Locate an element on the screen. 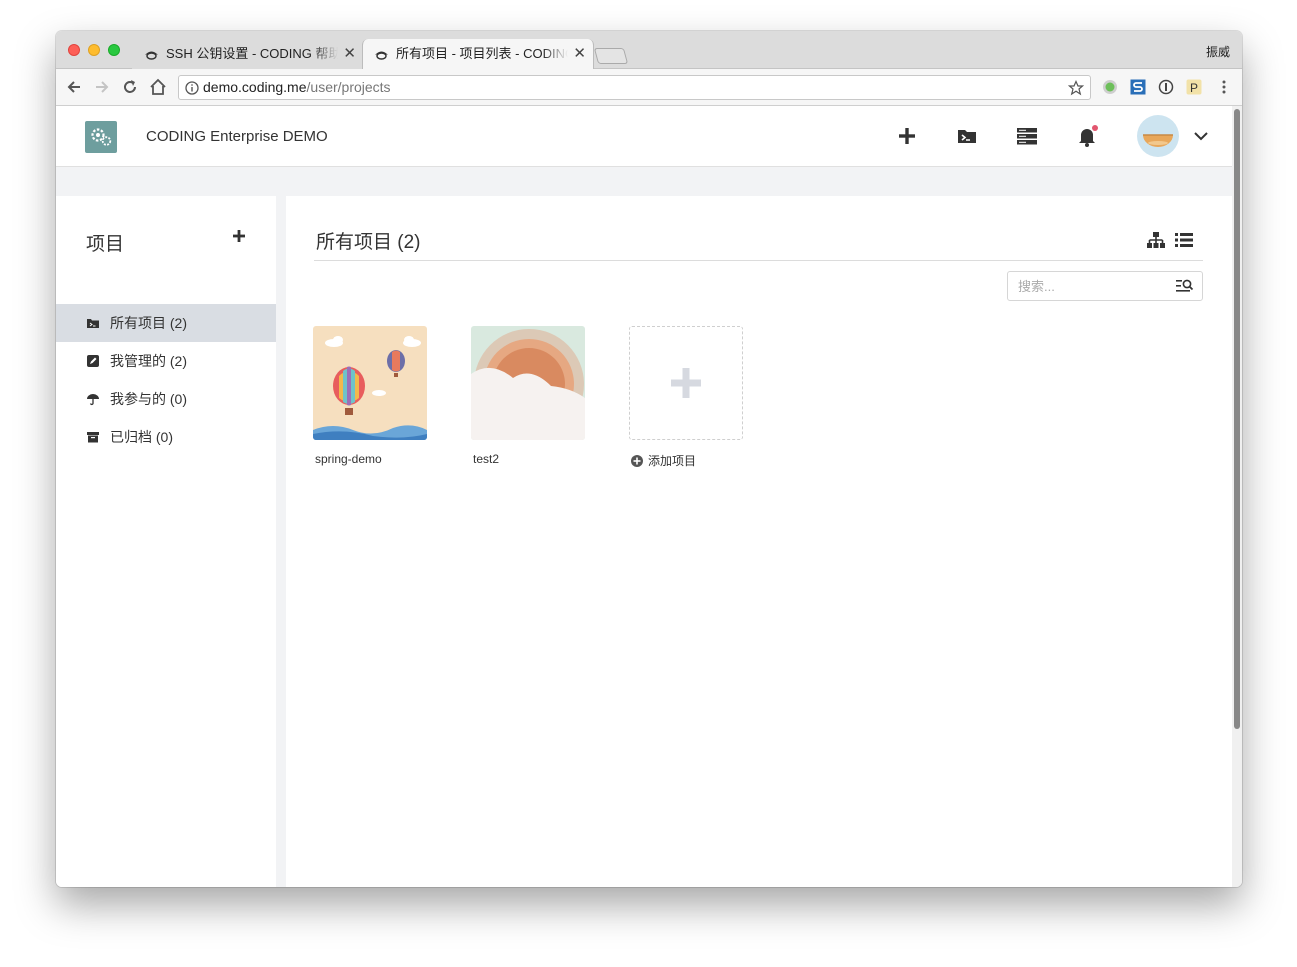  page-title: 所有项目 (2) is located at coordinates (368, 242).